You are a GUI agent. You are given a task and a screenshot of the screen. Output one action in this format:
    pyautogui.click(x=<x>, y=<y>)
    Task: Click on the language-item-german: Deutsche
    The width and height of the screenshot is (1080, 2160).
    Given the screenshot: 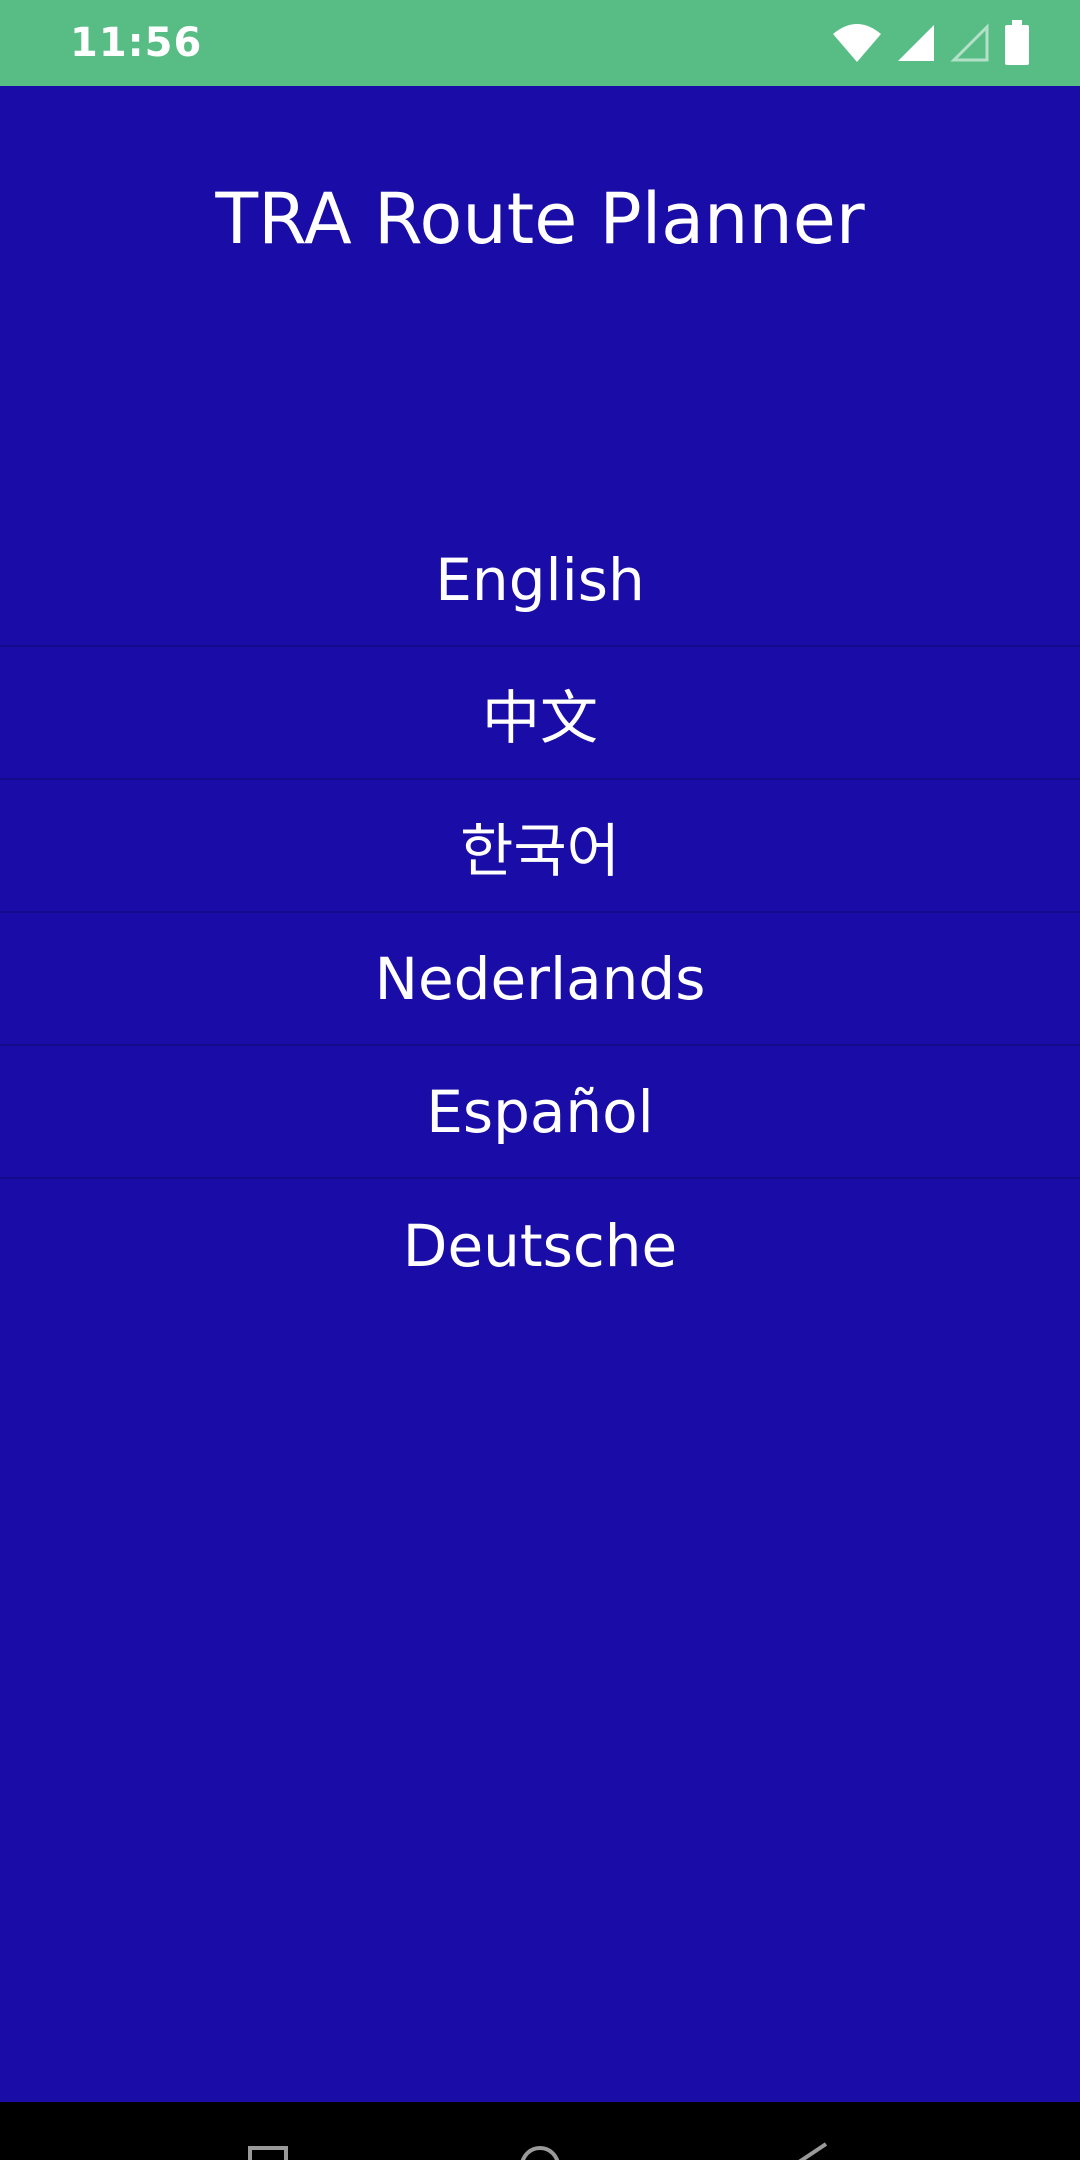 What is the action you would take?
    pyautogui.click(x=540, y=1245)
    